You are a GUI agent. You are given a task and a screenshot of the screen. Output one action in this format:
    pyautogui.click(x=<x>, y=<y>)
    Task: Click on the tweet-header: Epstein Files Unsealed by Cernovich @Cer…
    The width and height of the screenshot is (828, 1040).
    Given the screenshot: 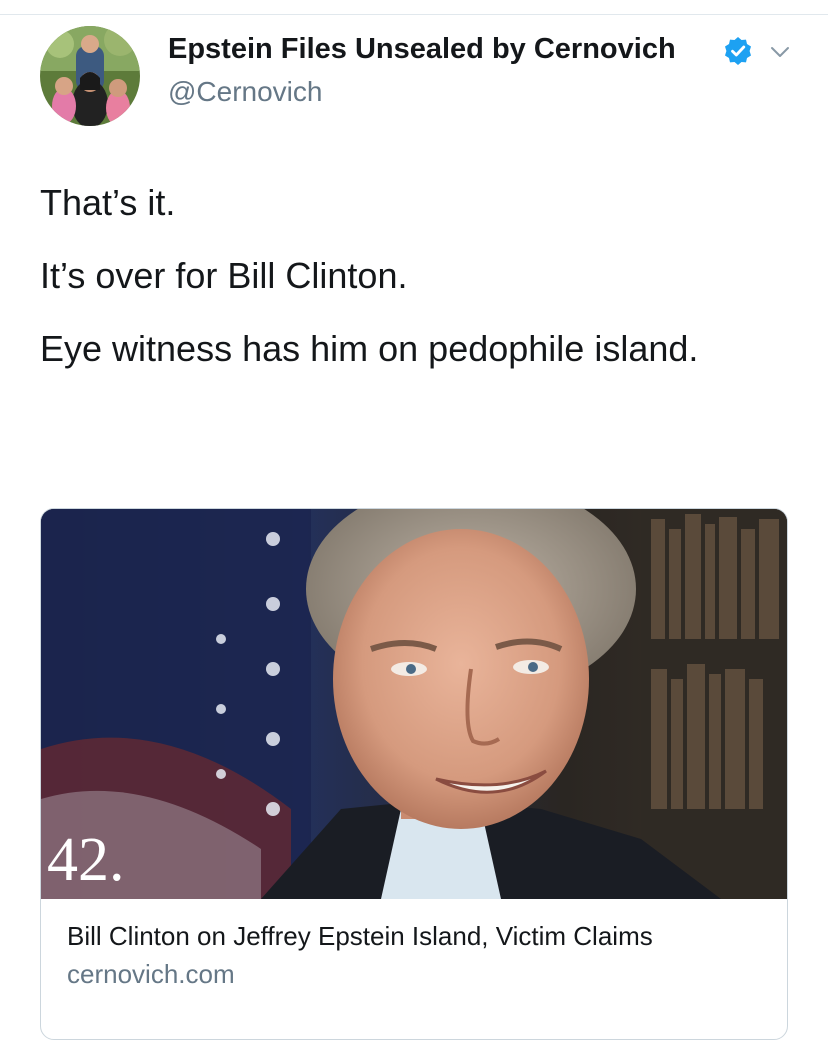 What is the action you would take?
    pyautogui.click(x=420, y=76)
    